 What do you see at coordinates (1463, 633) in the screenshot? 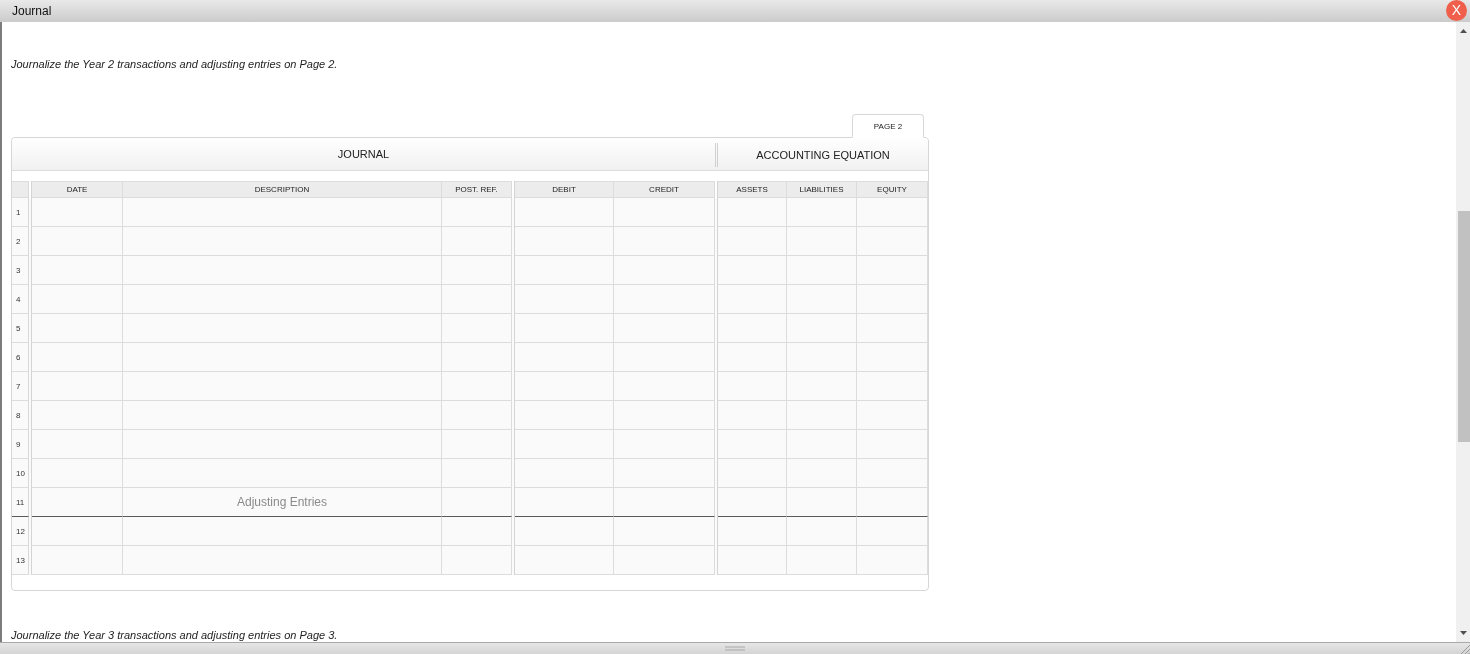
I see `scroll-down-icon` at bounding box center [1463, 633].